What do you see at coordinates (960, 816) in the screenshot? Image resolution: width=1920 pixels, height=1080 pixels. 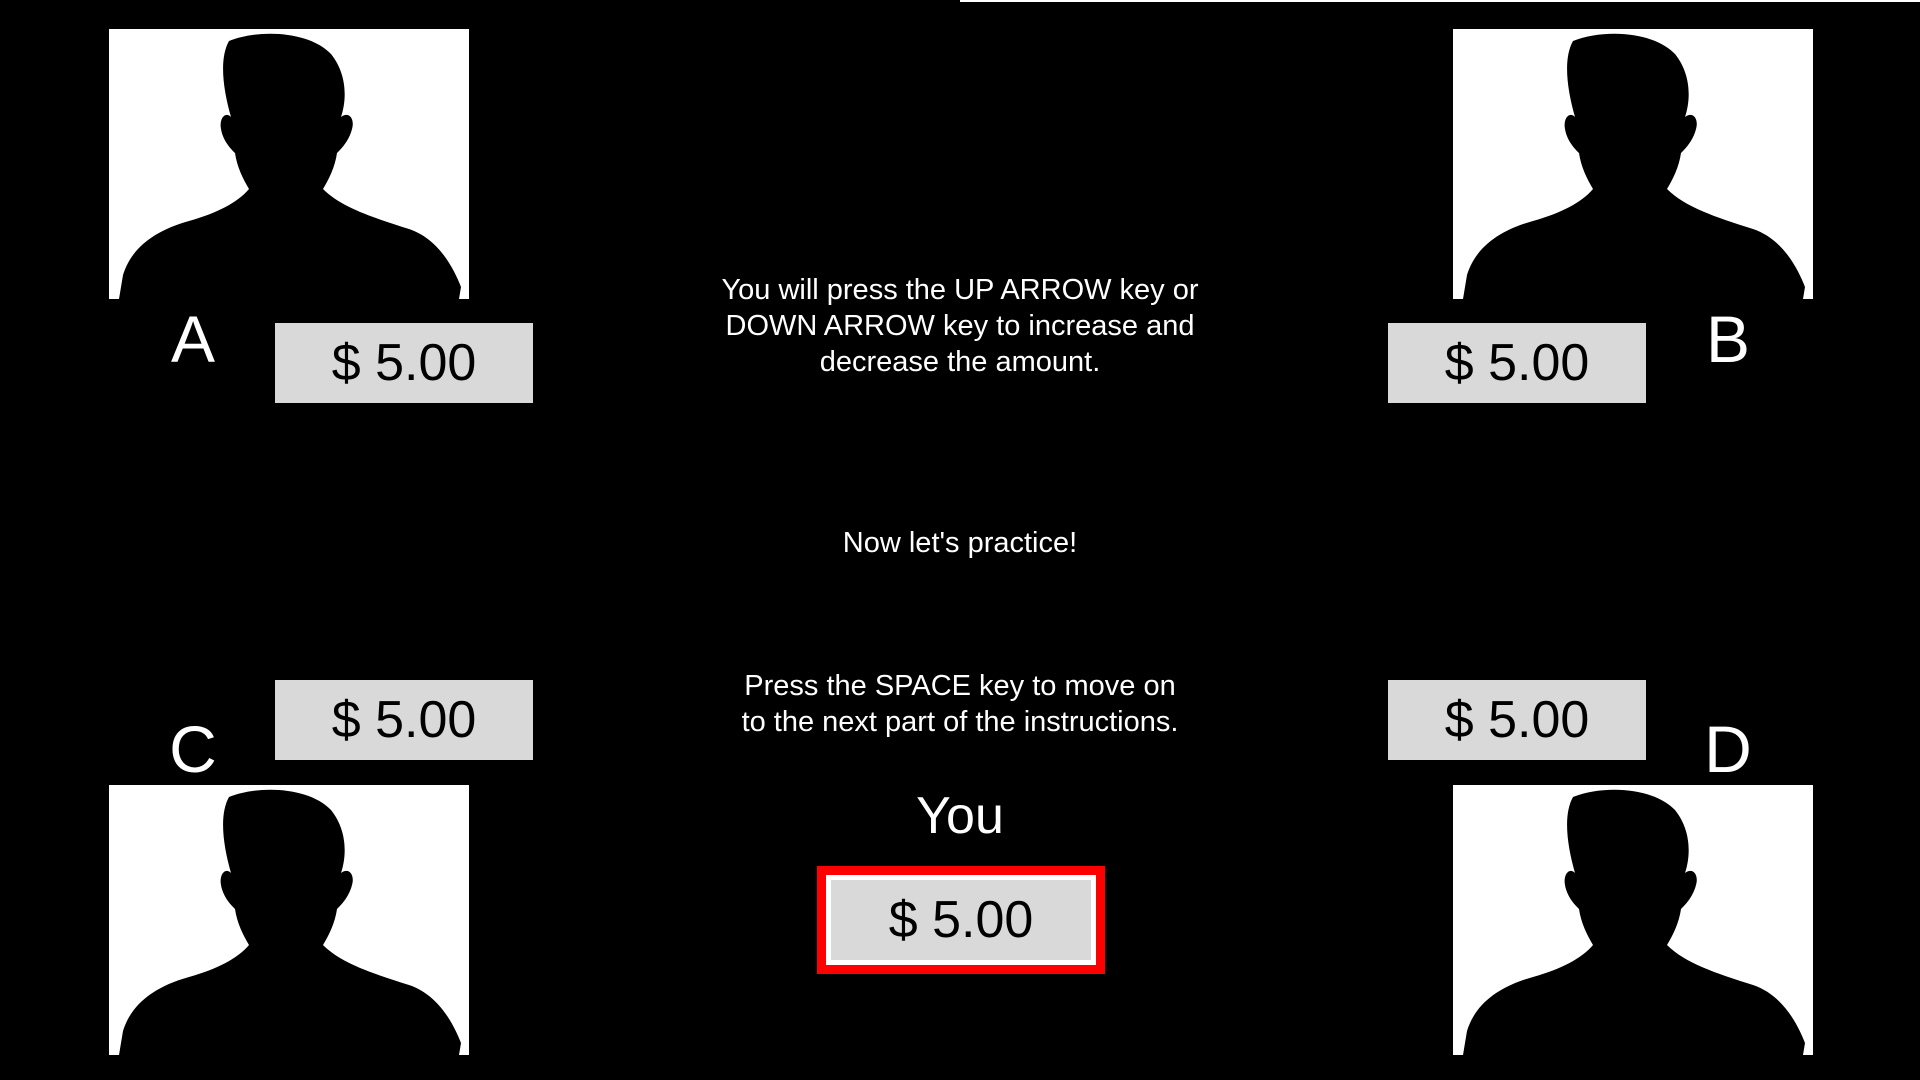 I see `you-label: You` at bounding box center [960, 816].